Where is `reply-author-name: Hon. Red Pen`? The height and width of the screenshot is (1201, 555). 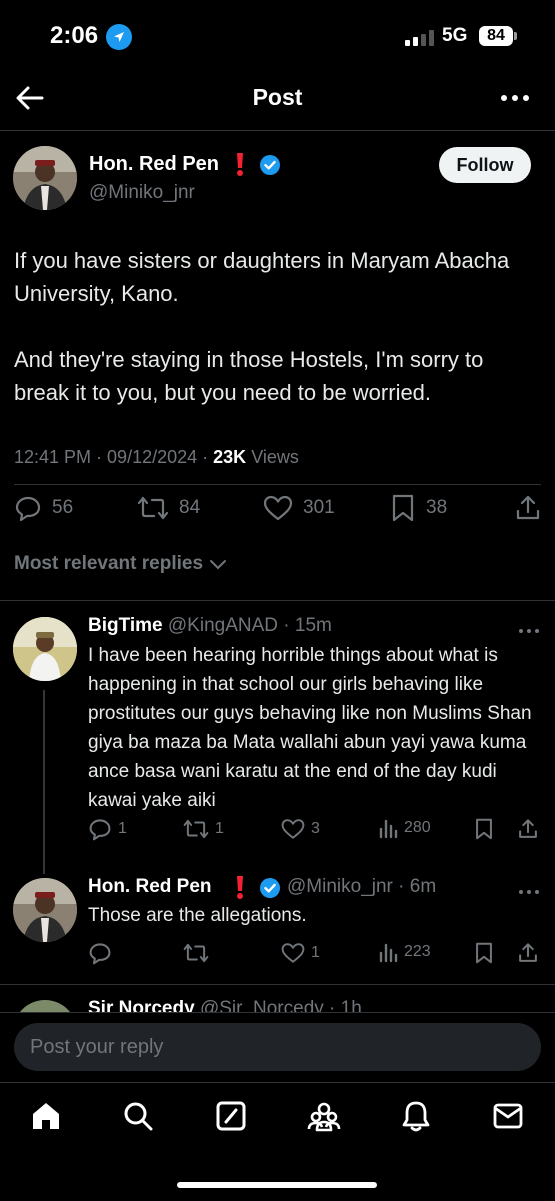
reply-author-name: Hon. Red Pen is located at coordinates (150, 886).